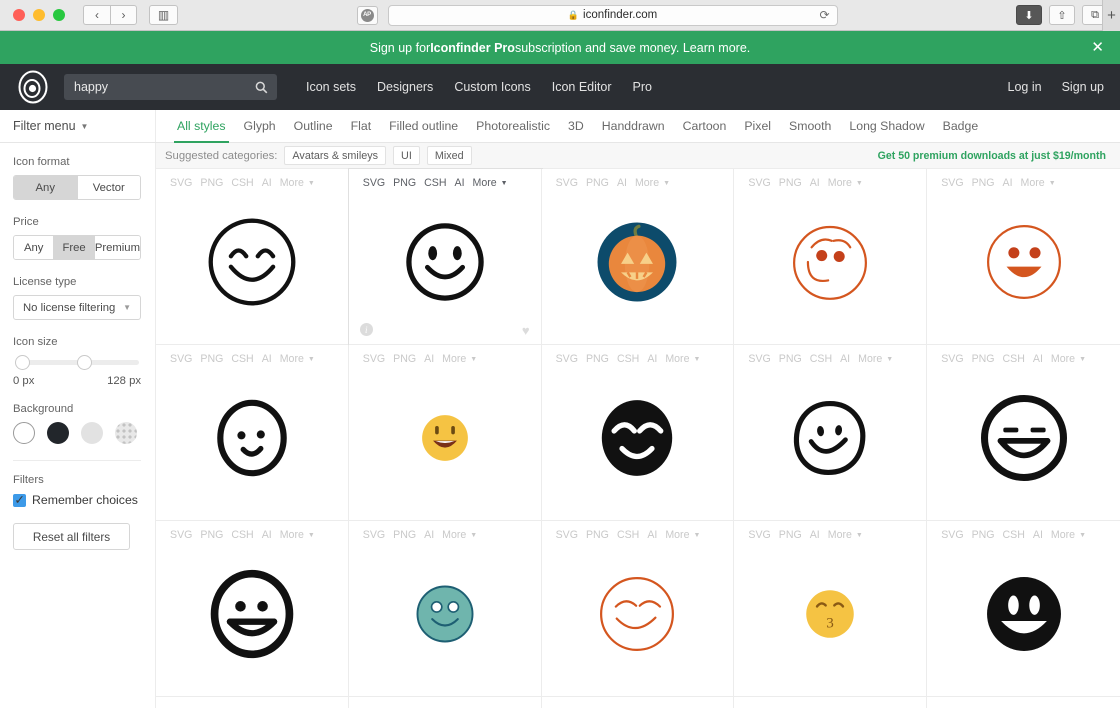 This screenshot has height=708, width=1120. Describe the element at coordinates (19, 500) in the screenshot. I see `remember-choices-checkbox: ✓` at that location.